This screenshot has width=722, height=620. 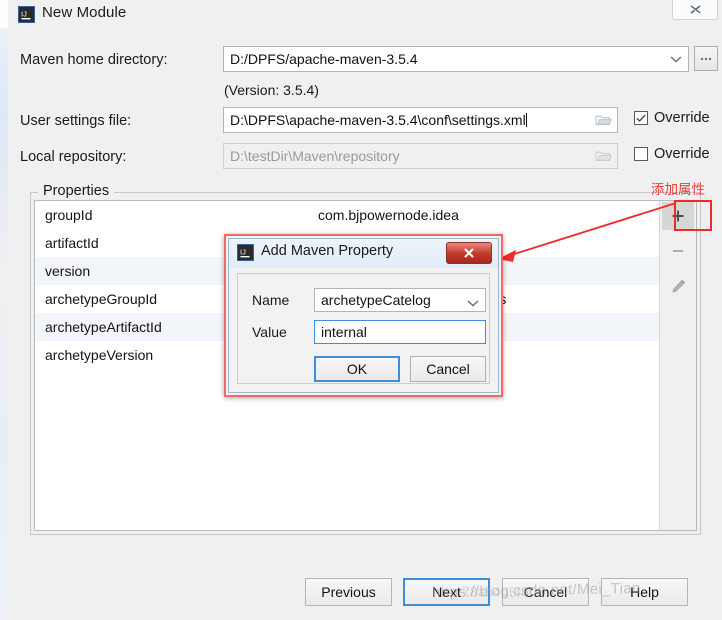 What do you see at coordinates (84, 12) in the screenshot?
I see `window-title: New Module` at bounding box center [84, 12].